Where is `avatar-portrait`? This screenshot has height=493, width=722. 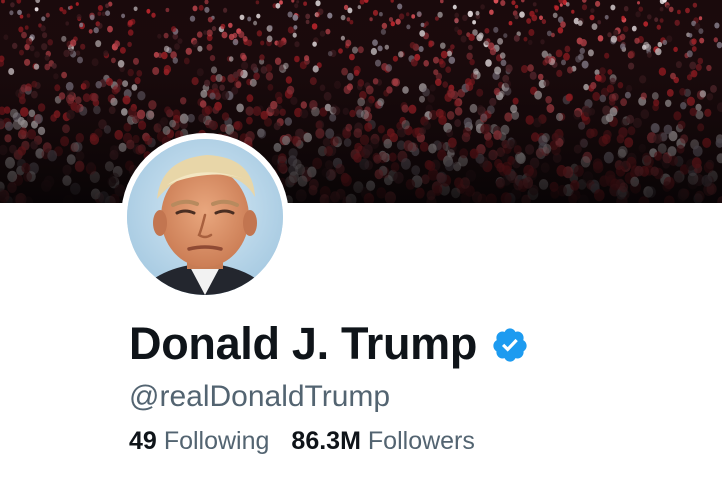
avatar-portrait is located at coordinates (205, 217).